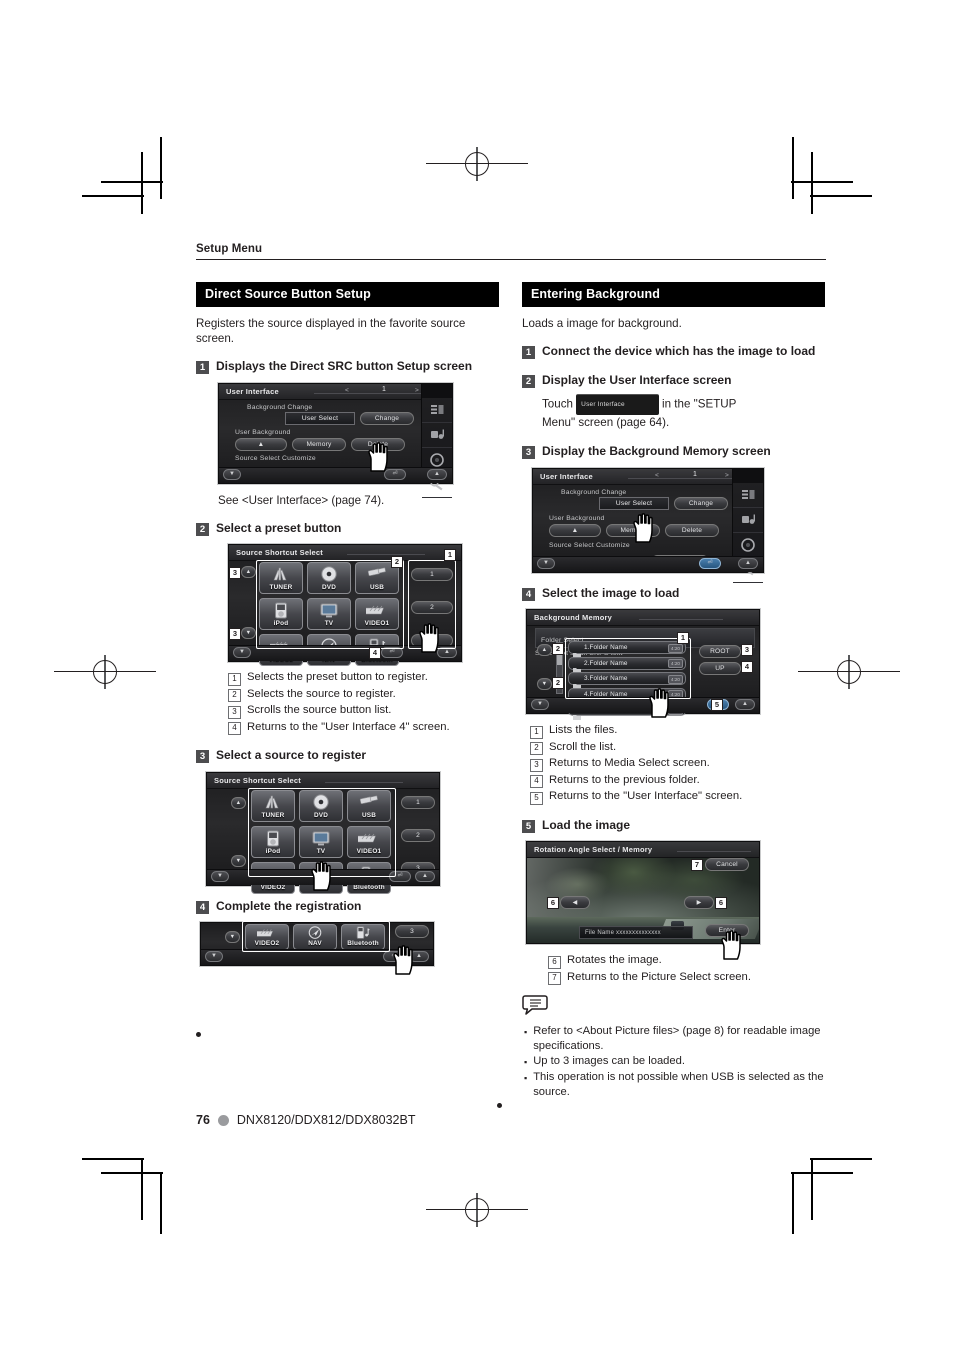 Image resolution: width=954 pixels, height=1350 pixels. I want to click on note-text: Selects the preset button to register., so click(337, 677).